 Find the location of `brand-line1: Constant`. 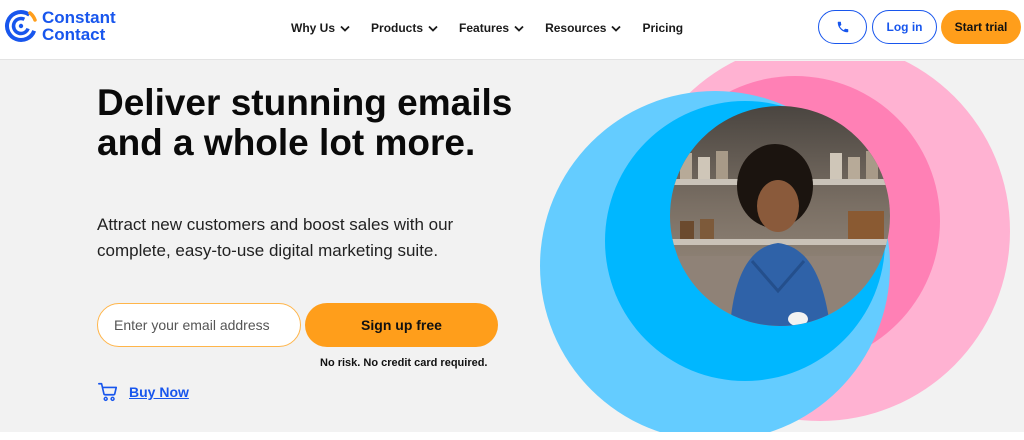

brand-line1: Constant is located at coordinates (79, 17).